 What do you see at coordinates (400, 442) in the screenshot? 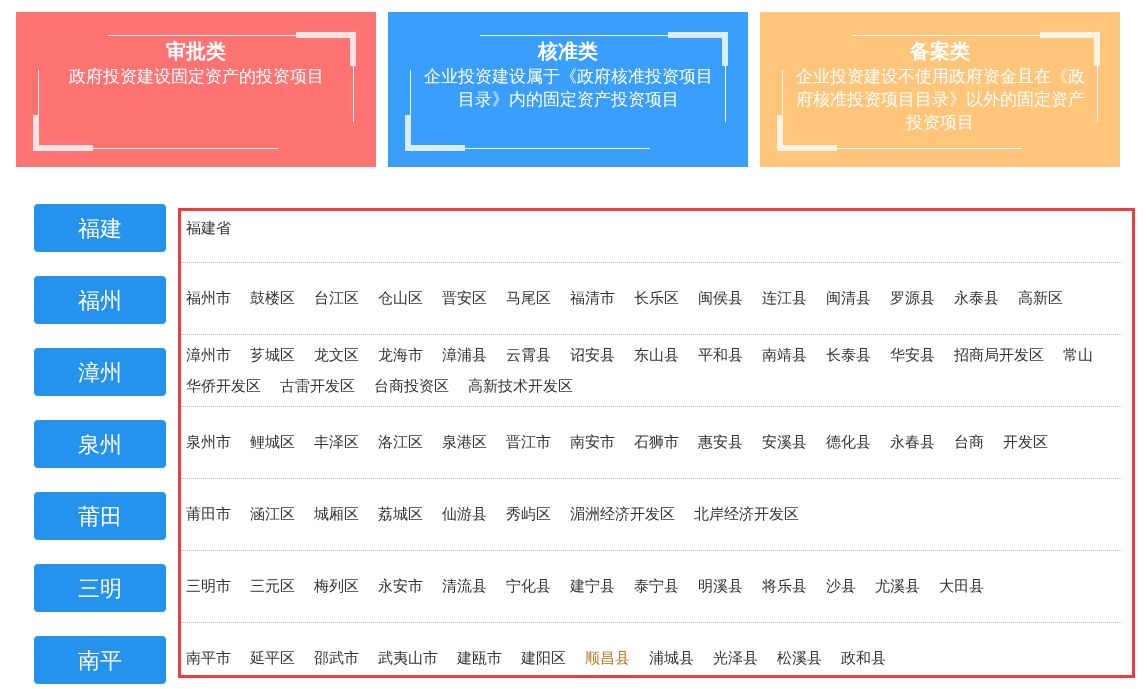
I see `district-link: 洛江区` at bounding box center [400, 442].